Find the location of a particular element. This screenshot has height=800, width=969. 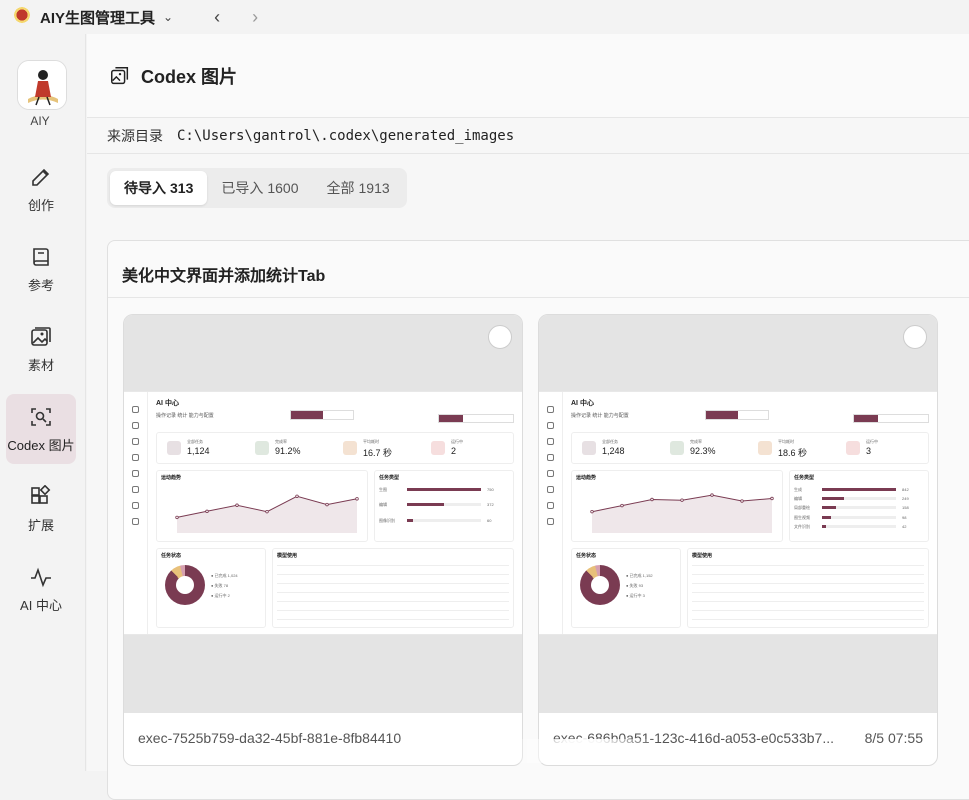

title-bar: AIY生图管理工具 ⌄ ‹ › is located at coordinates (484, 17).